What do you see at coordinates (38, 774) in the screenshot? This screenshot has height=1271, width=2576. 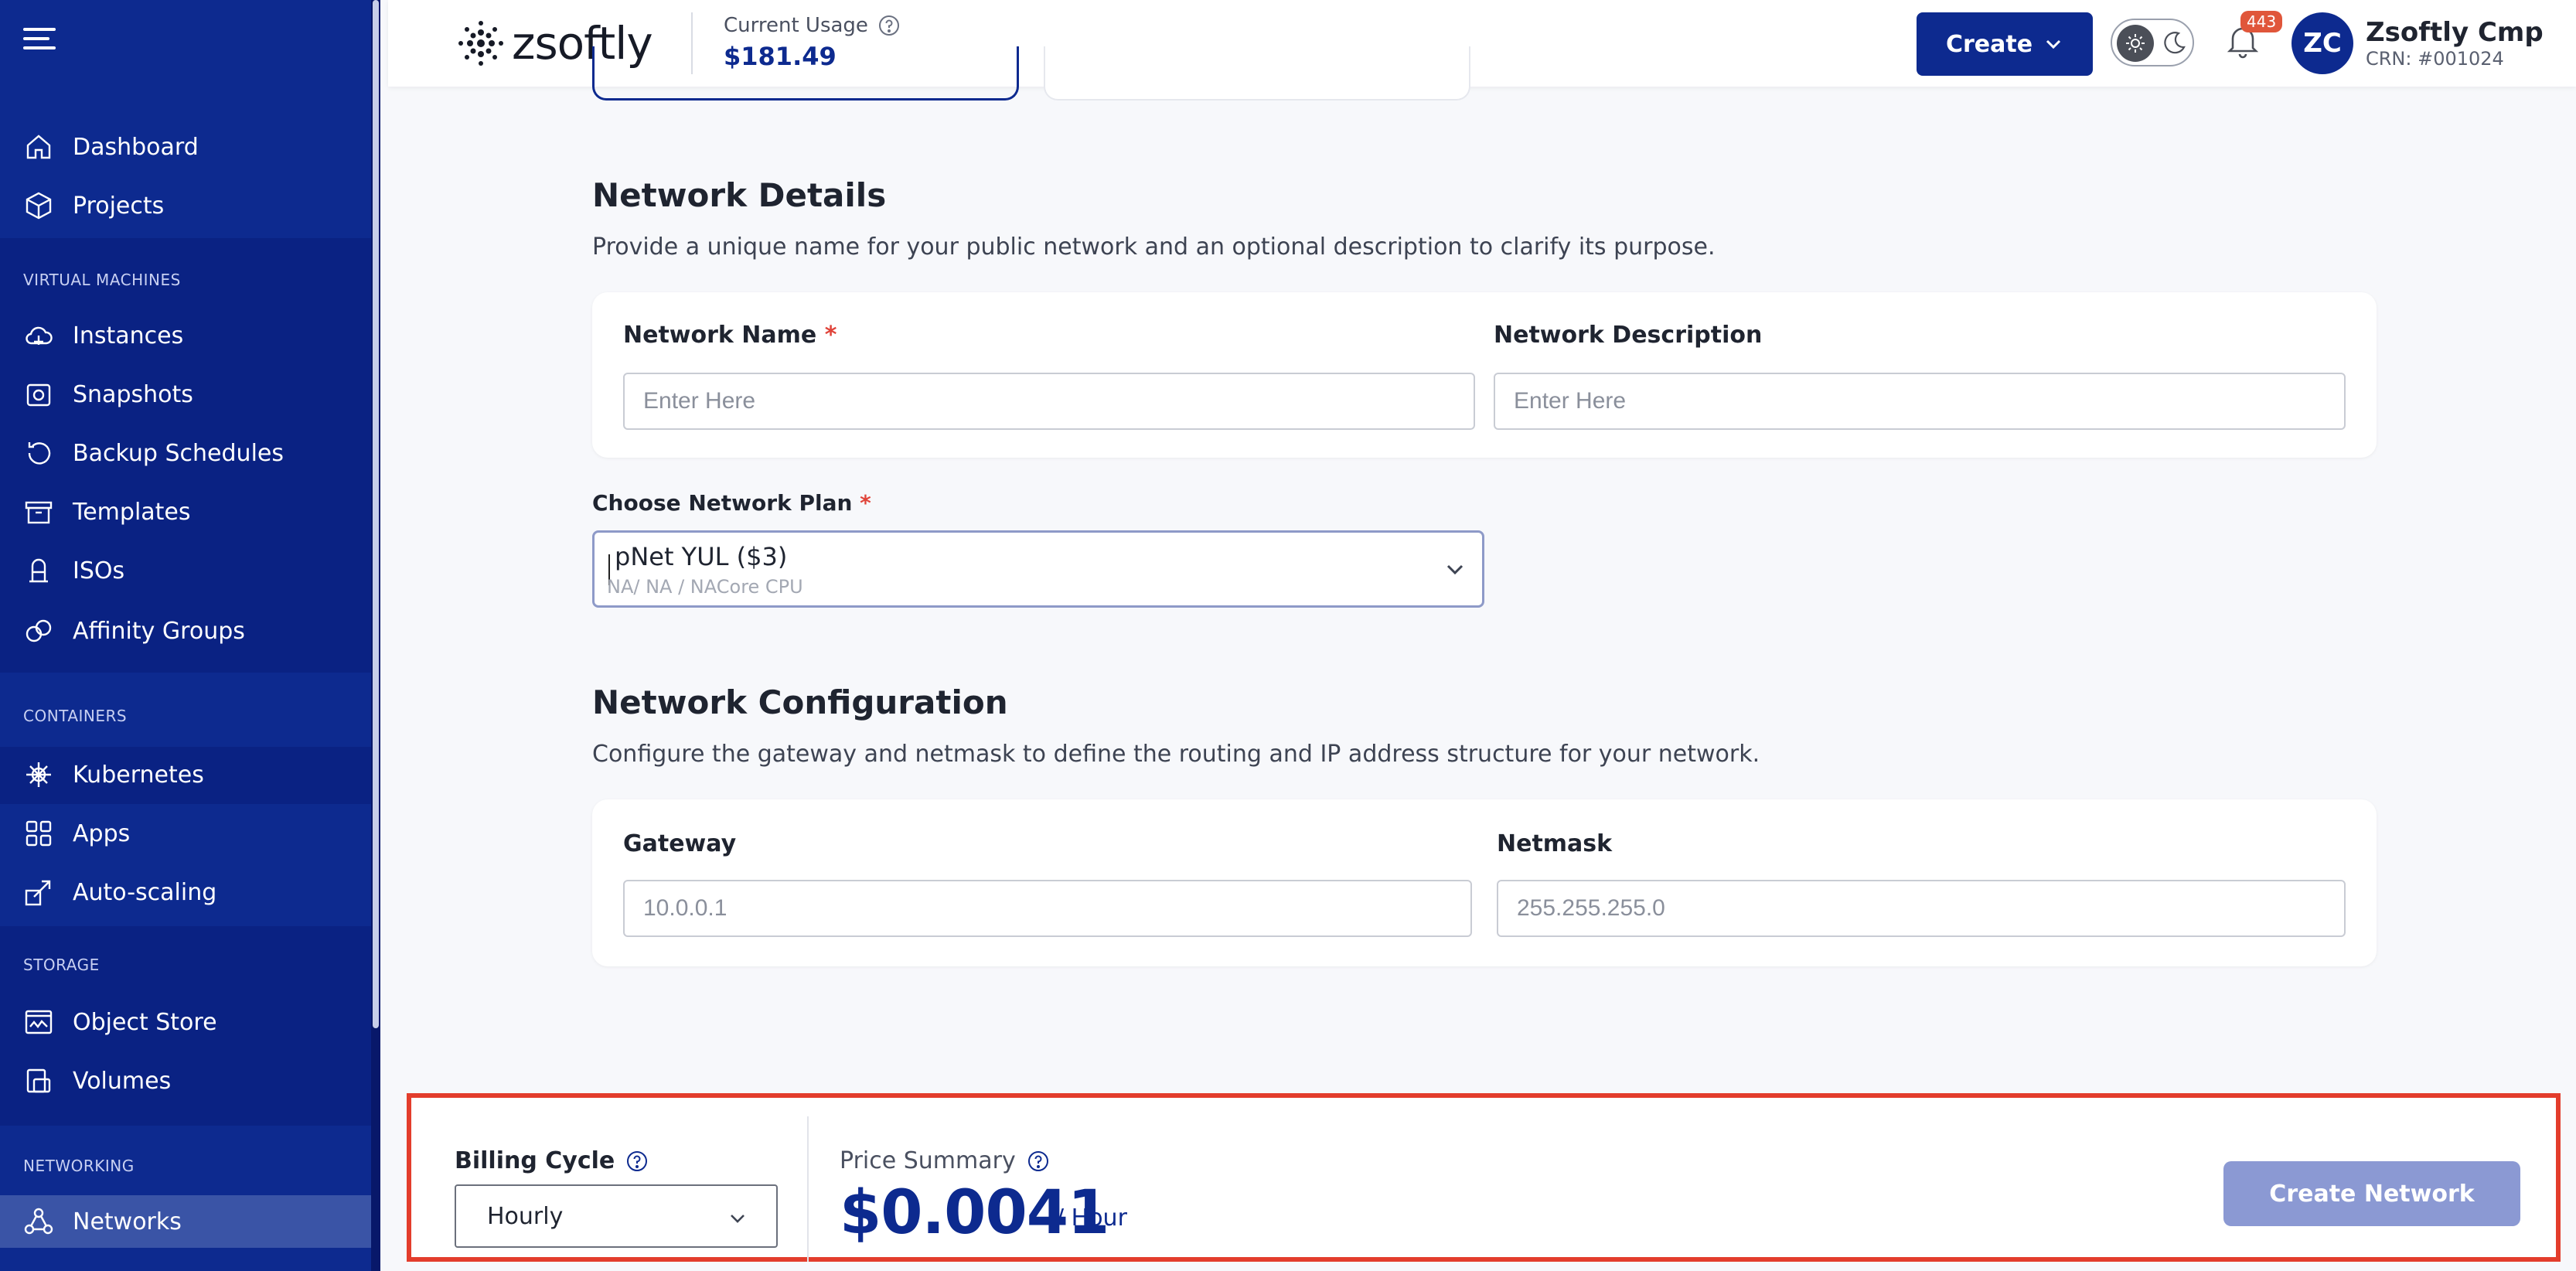 I see `helm-icon` at bounding box center [38, 774].